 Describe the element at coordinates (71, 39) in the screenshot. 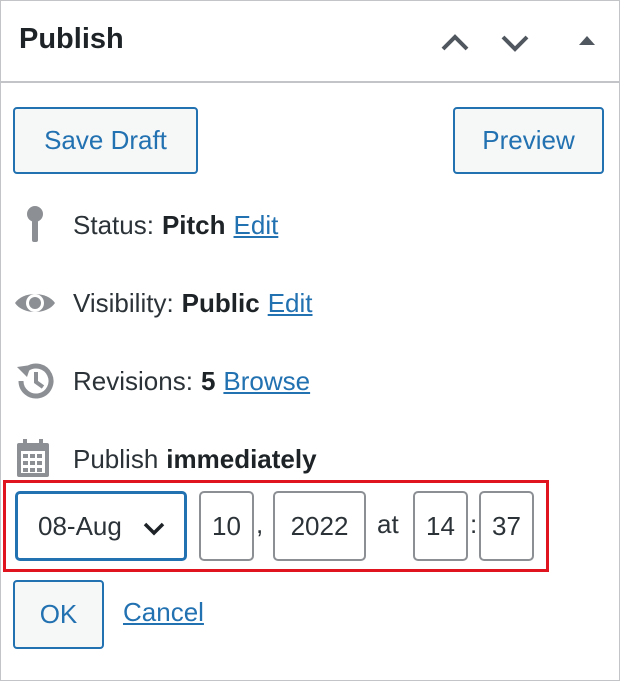

I see `panel-title: Publish` at that location.